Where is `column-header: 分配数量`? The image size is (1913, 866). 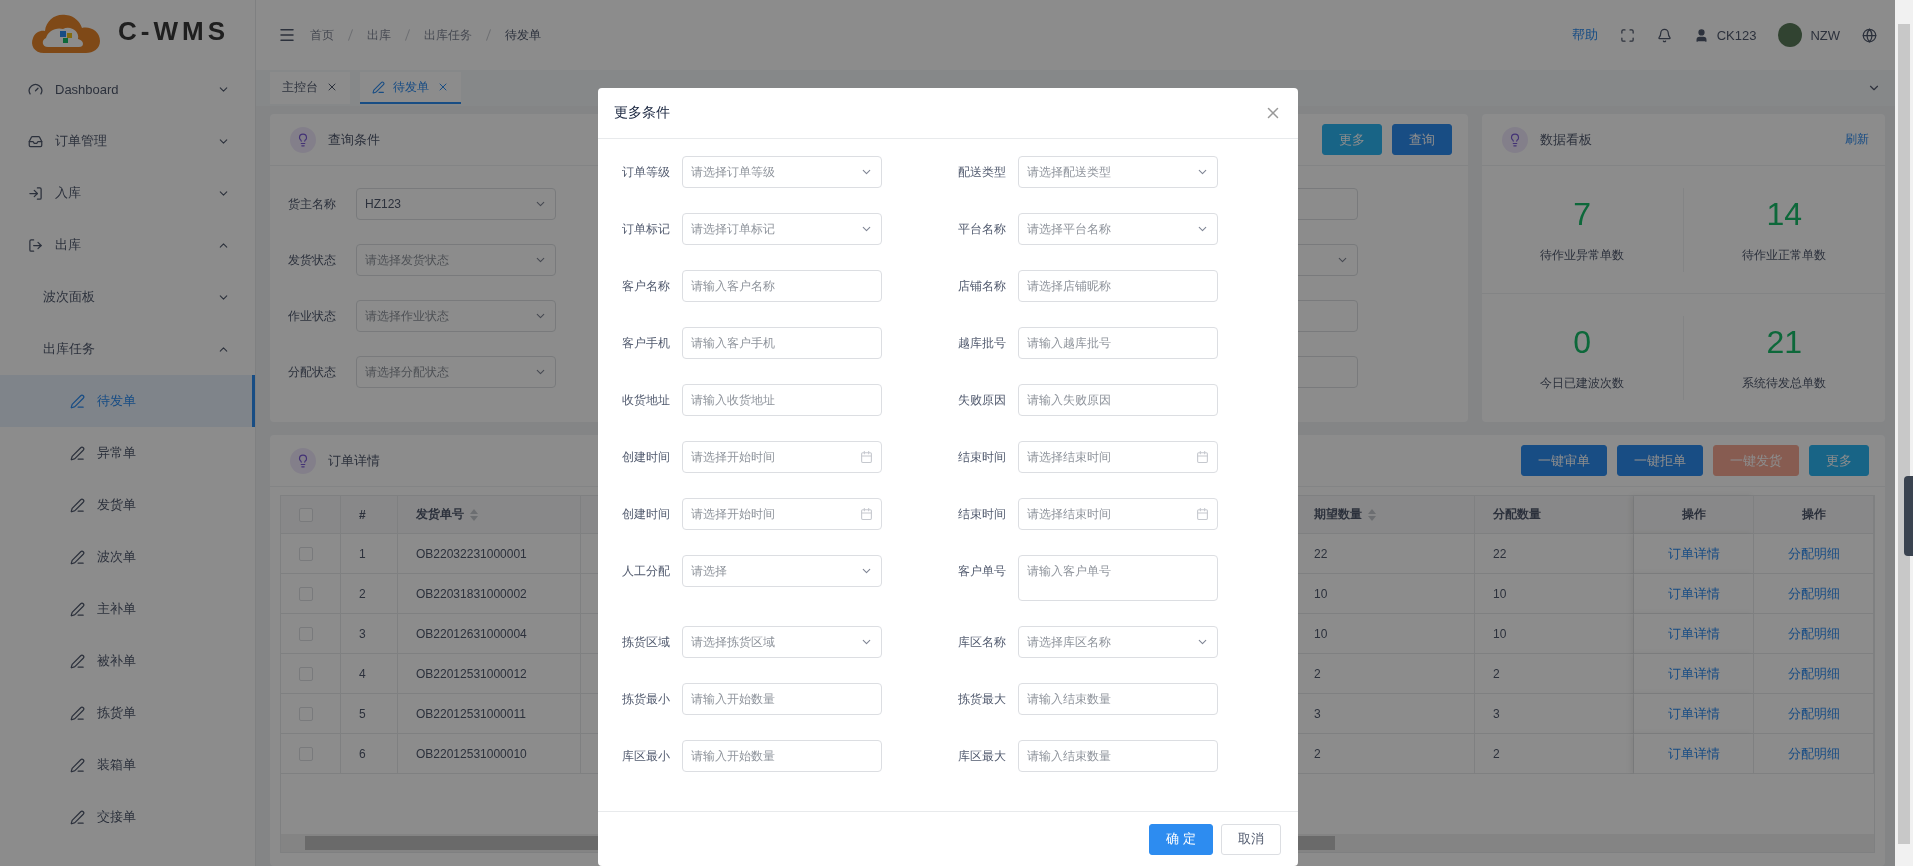
column-header: 分配数量 is located at coordinates (1554, 515).